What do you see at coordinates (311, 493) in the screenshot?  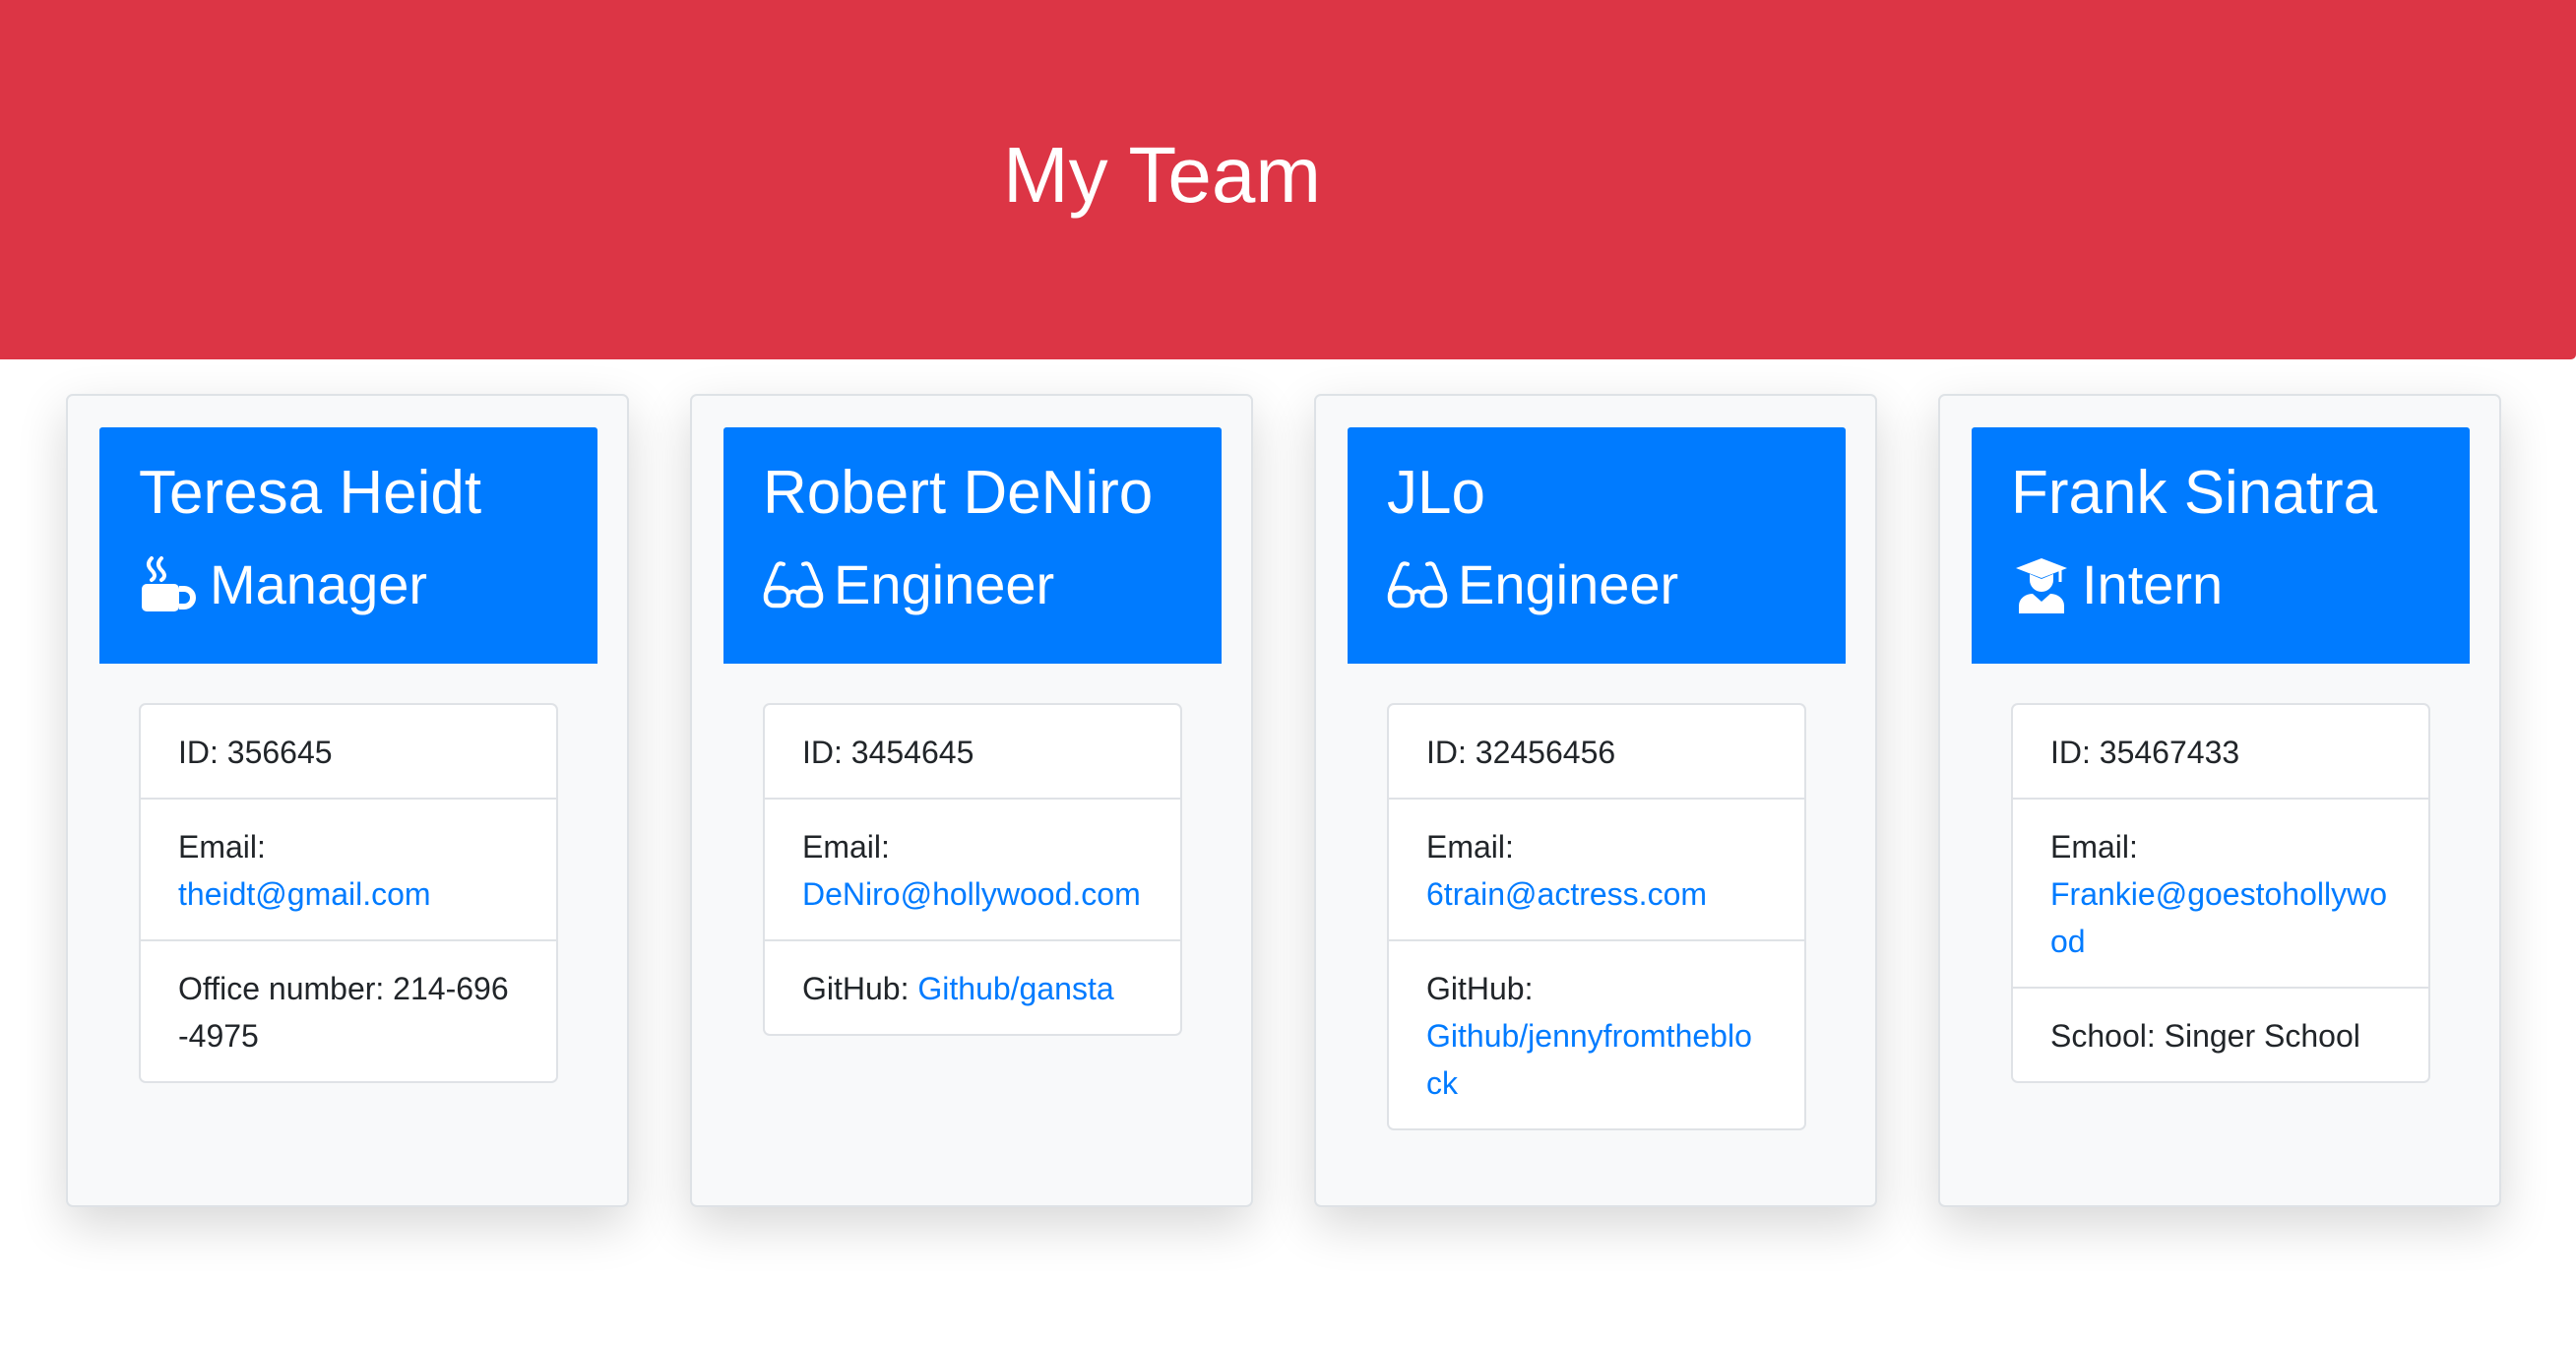 I see `employee-name: Teresa Heidt` at bounding box center [311, 493].